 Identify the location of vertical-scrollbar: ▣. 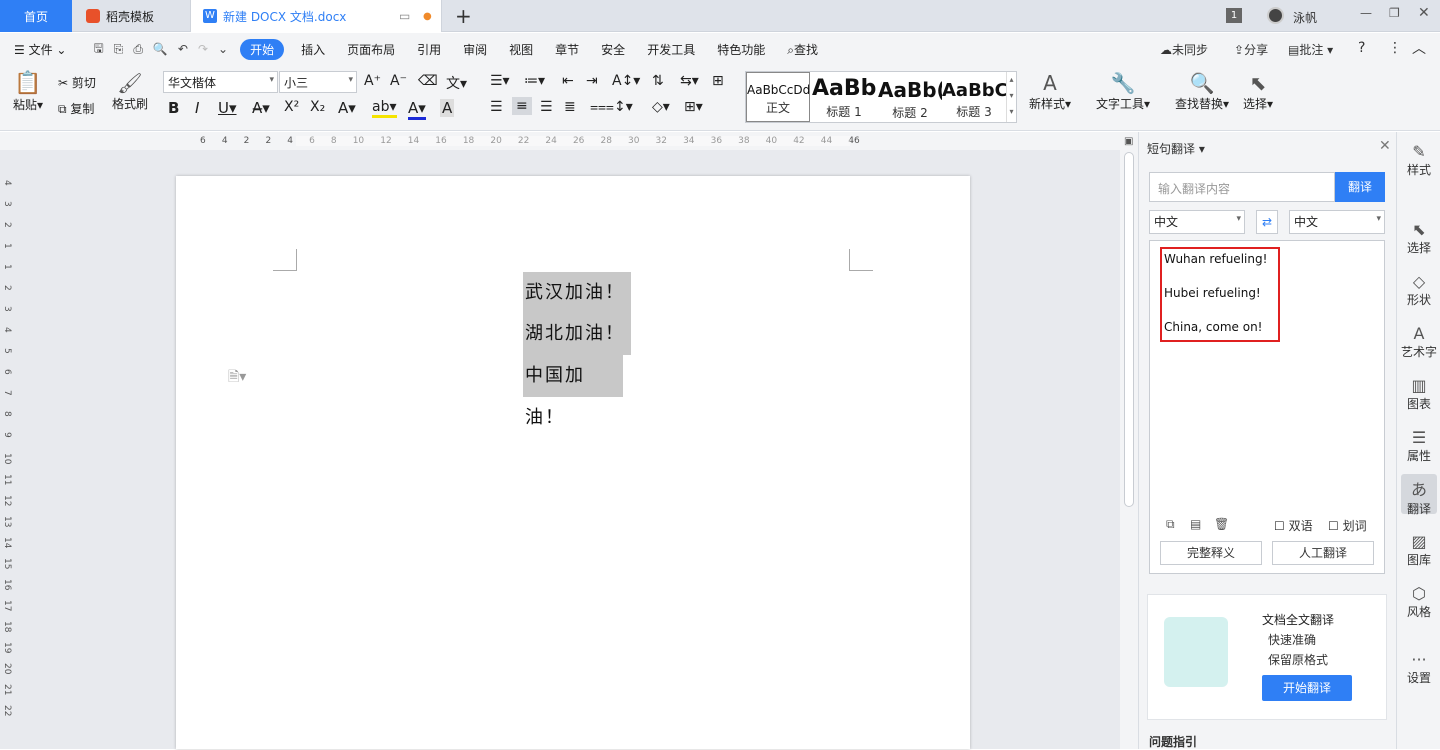
(1129, 440).